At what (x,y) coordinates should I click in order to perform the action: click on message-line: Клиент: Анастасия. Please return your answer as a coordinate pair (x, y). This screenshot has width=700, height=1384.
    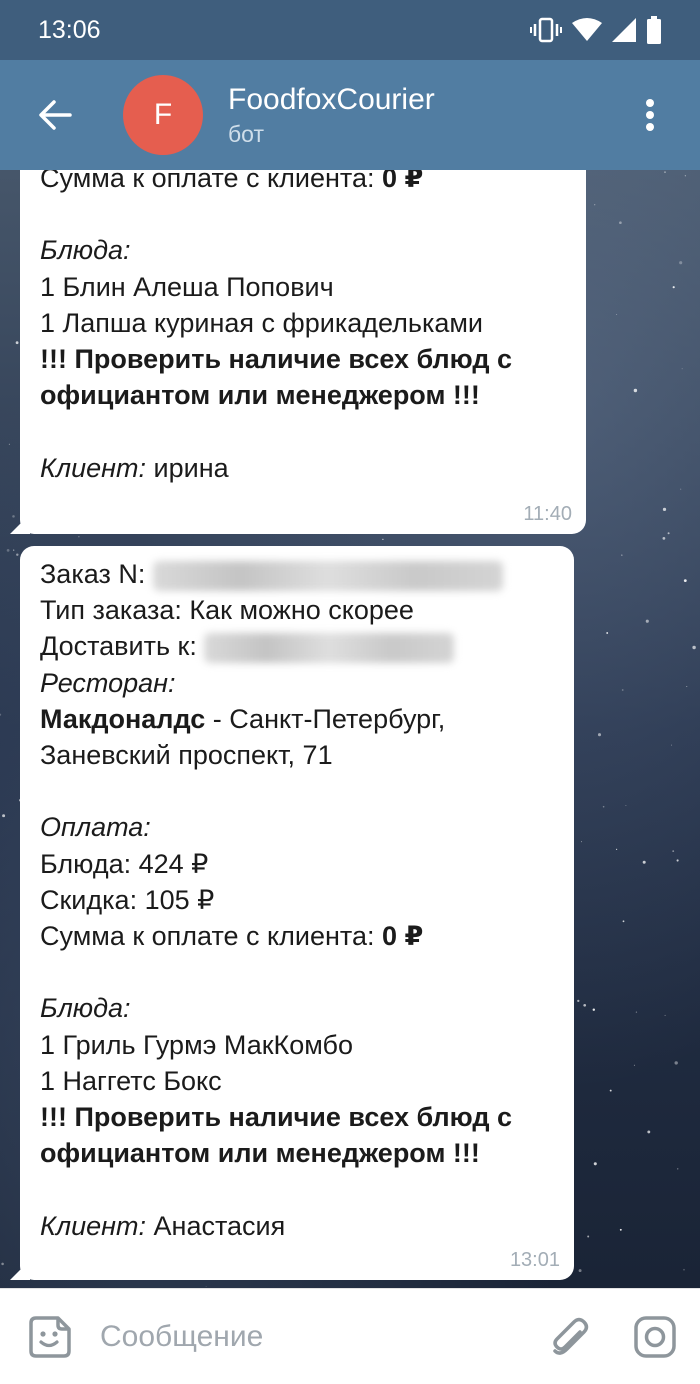
    Looking at the image, I should click on (297, 1226).